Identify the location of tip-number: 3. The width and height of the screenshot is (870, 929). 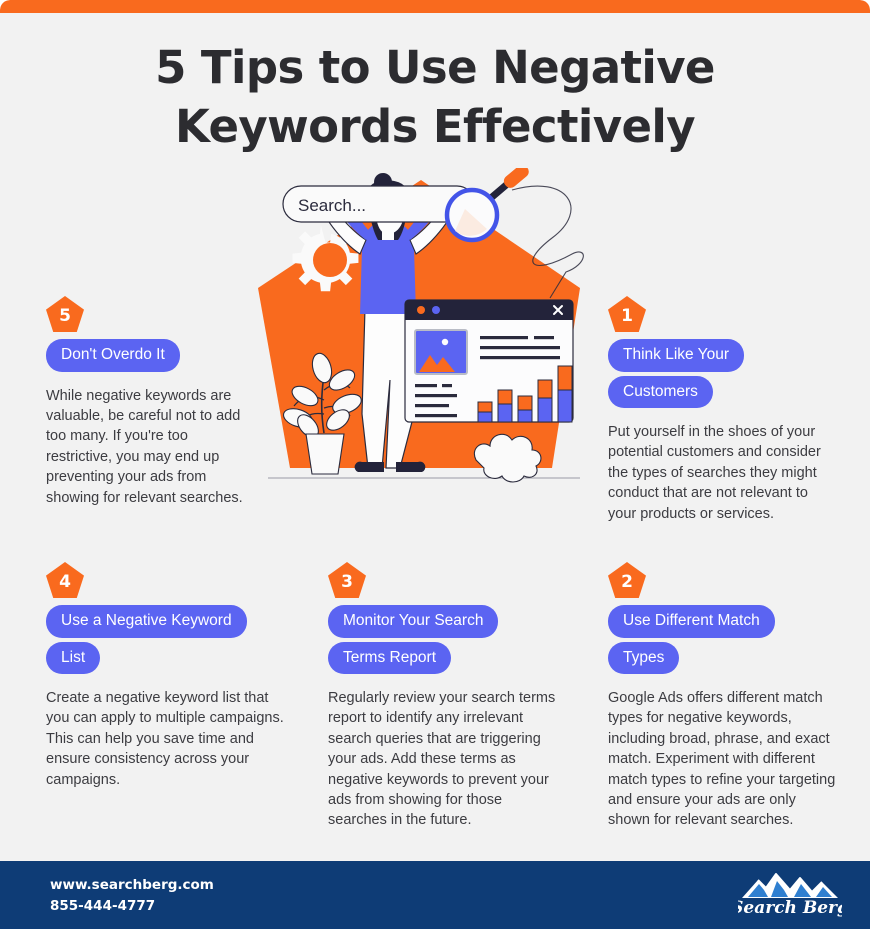
(347, 582).